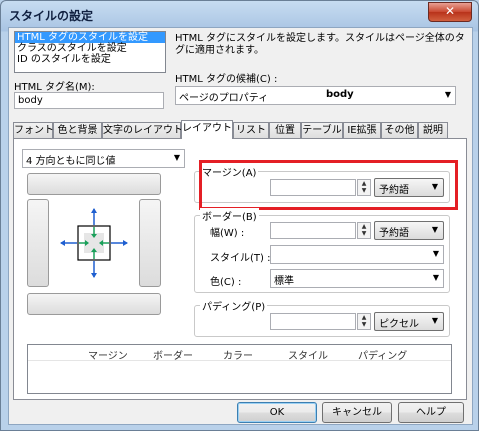  I want to click on style-target-list: HTML タグのスタイルを設定 クラスのスタイルを設定 ID のスタイルを設定, so click(90, 52).